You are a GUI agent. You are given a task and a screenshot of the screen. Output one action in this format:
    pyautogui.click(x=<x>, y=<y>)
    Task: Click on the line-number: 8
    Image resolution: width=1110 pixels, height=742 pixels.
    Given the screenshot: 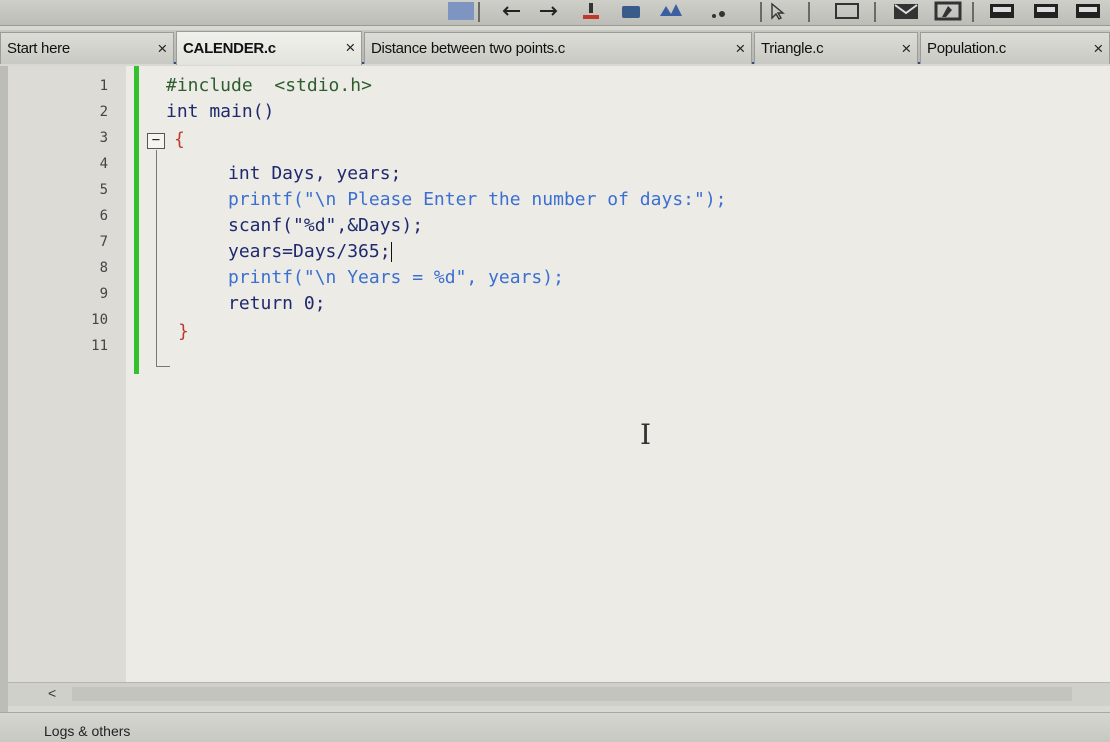 What is the action you would take?
    pyautogui.click(x=103, y=268)
    